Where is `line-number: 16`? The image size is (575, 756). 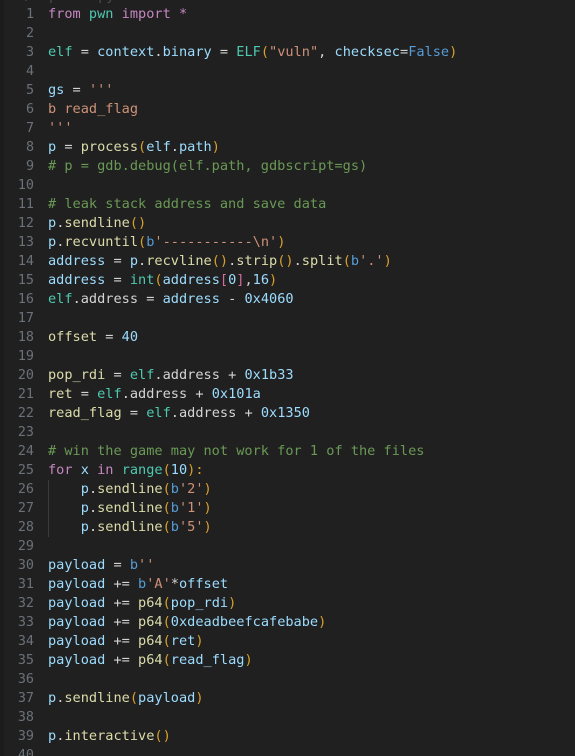 line-number: 16 is located at coordinates (25, 299).